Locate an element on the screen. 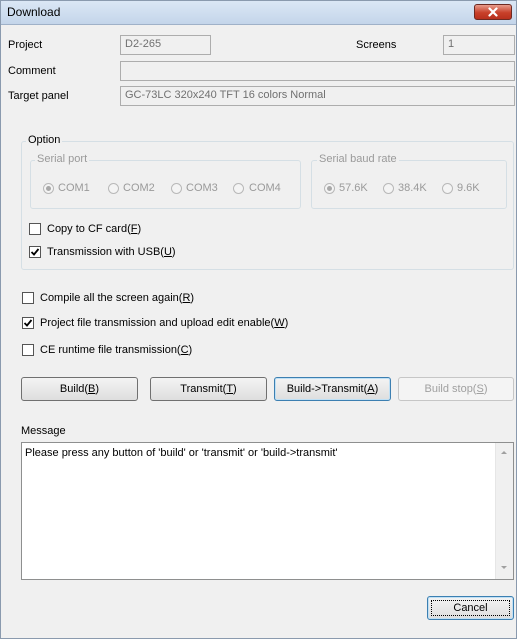 This screenshot has width=517, height=639. copy-cf-label: Copy to CF card(F) is located at coordinates (94, 229).